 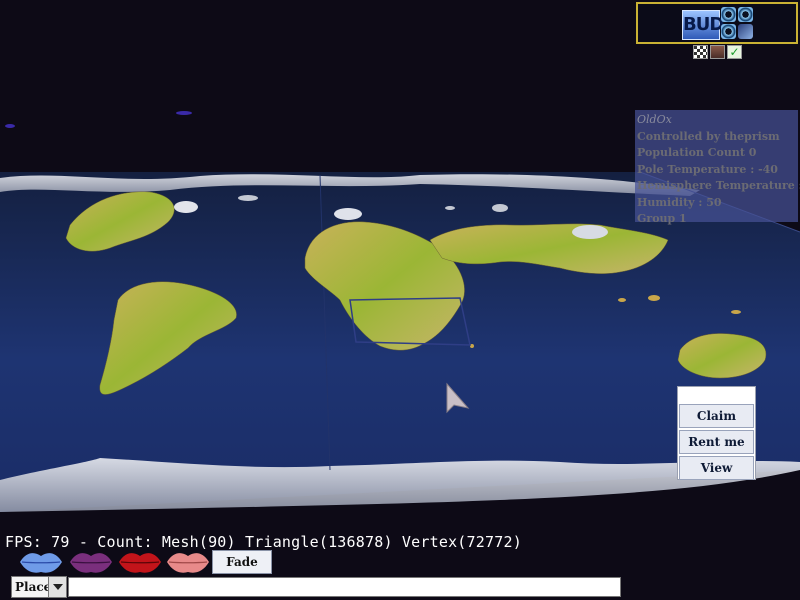 I want to click on lips-emote-red-button, so click(x=140, y=562).